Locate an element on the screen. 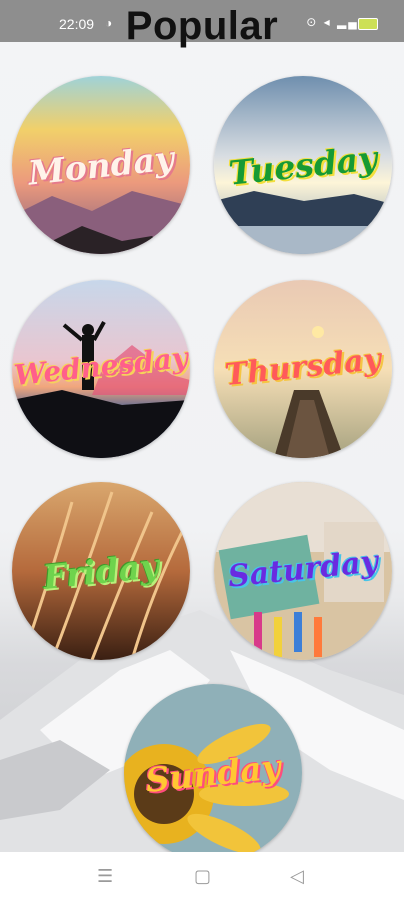 This screenshot has width=404, height=900. day-card-sunday: Sunday is located at coordinates (213, 773).